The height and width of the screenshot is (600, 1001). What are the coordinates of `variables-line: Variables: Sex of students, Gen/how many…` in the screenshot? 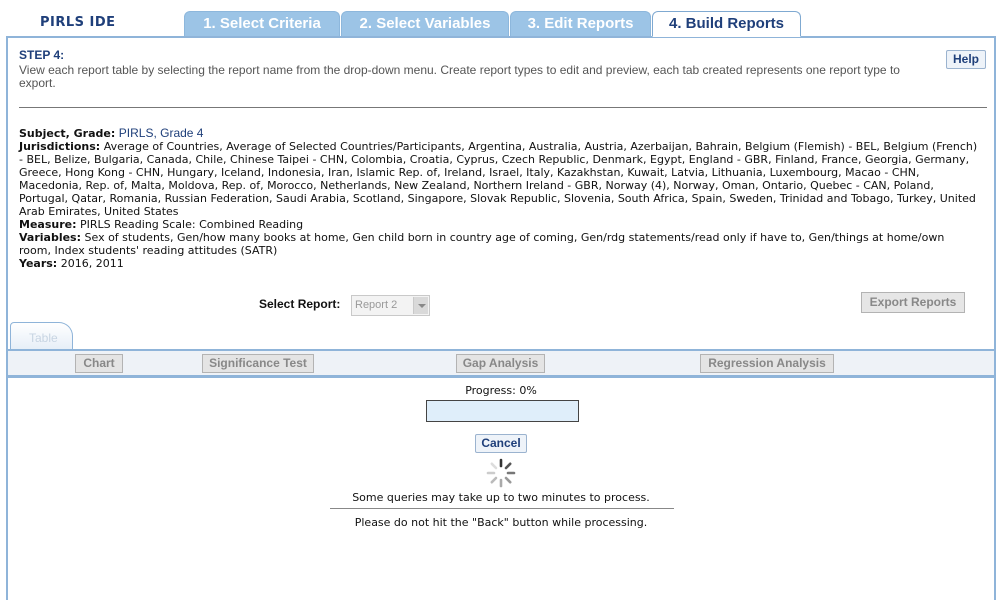 It's located at (499, 244).